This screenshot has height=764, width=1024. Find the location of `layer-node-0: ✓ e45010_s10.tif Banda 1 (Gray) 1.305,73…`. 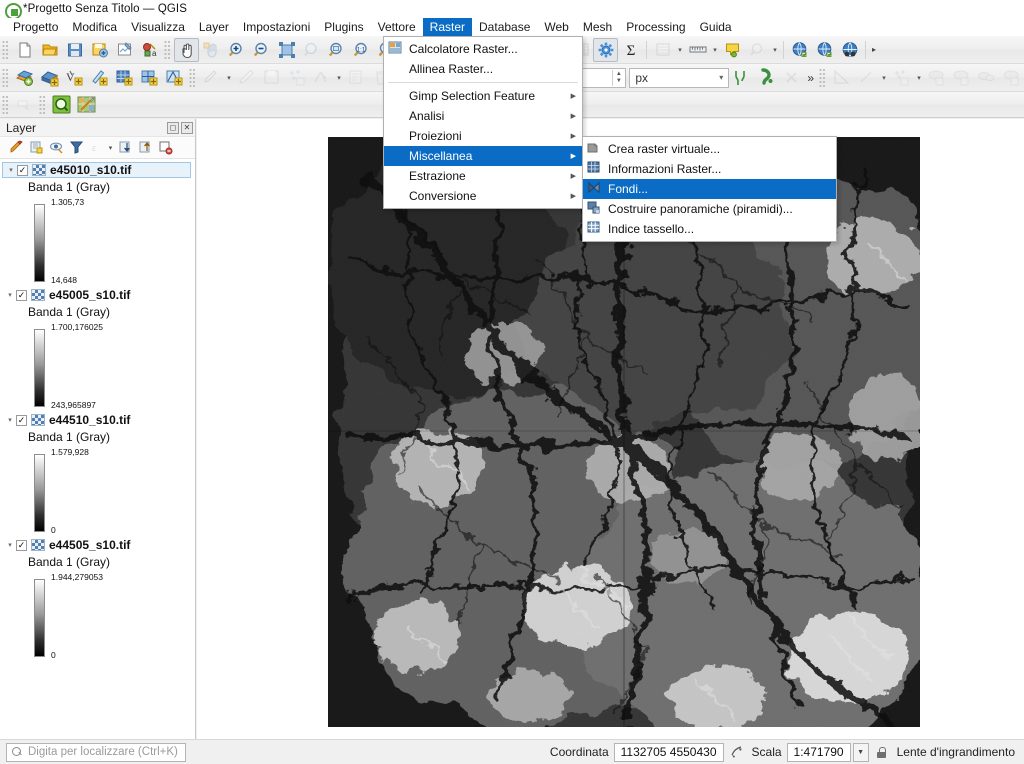

layer-node-0: ✓ e45010_s10.tif Banda 1 (Gray) 1.305,73… is located at coordinates (97, 223).